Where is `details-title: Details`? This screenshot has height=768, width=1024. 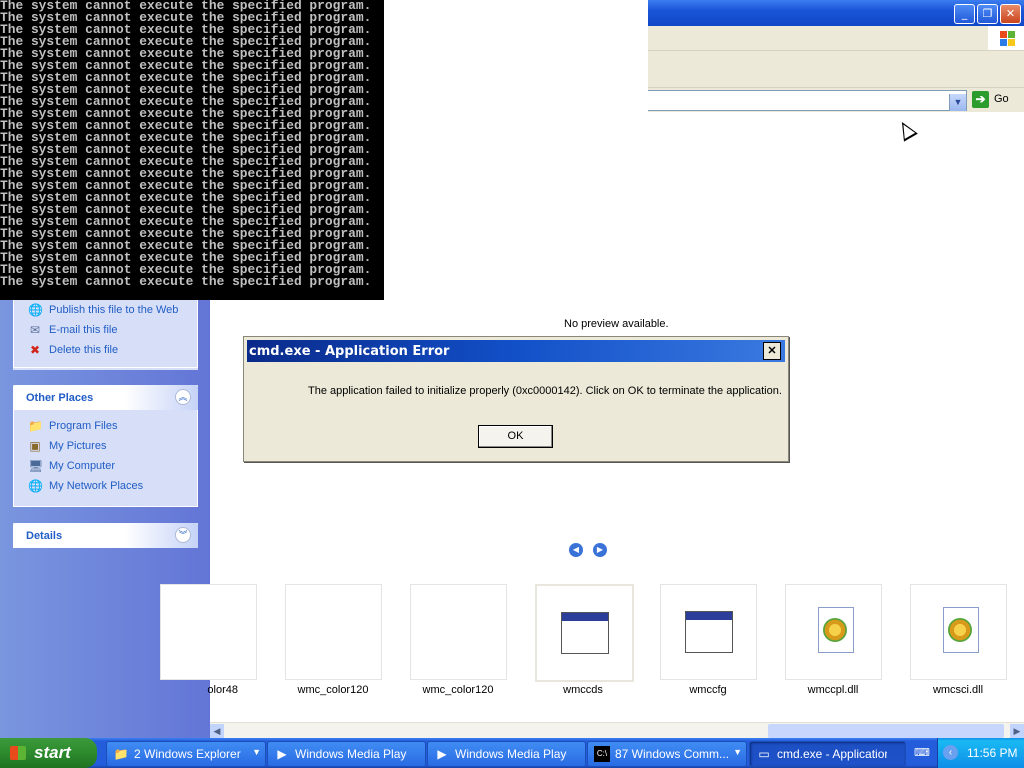
details-title: Details is located at coordinates (44, 536).